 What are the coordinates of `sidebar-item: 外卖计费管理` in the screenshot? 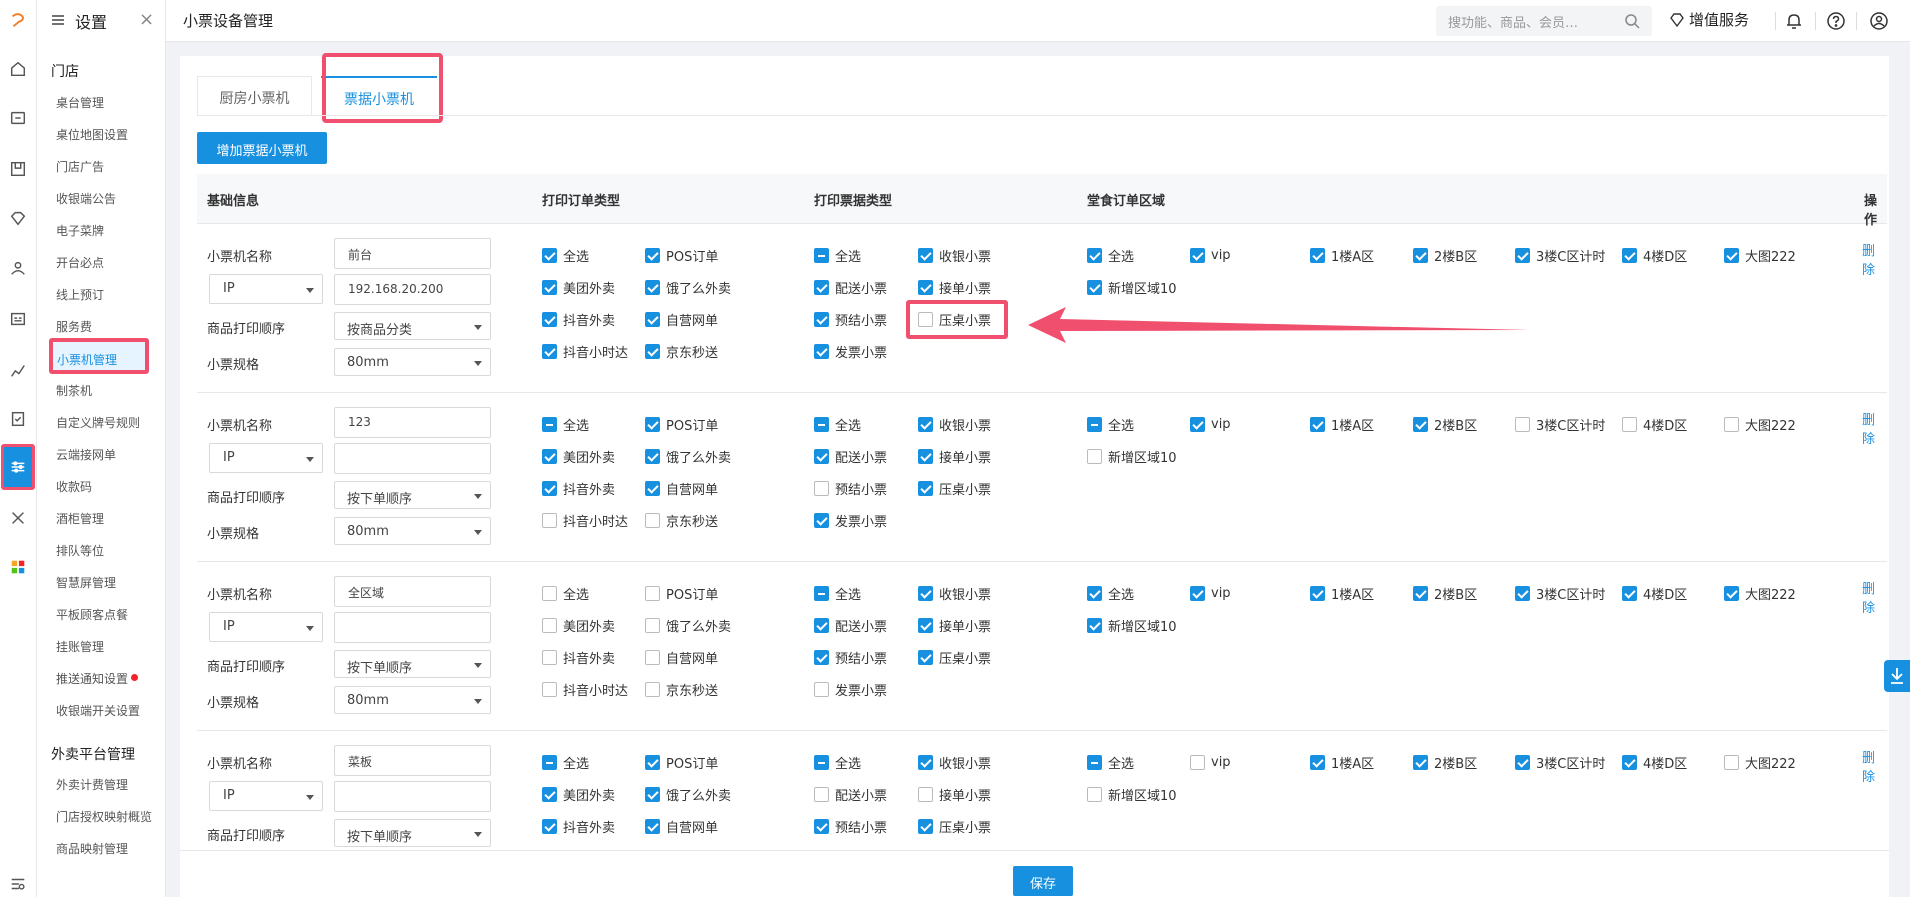 It's located at (92, 784).